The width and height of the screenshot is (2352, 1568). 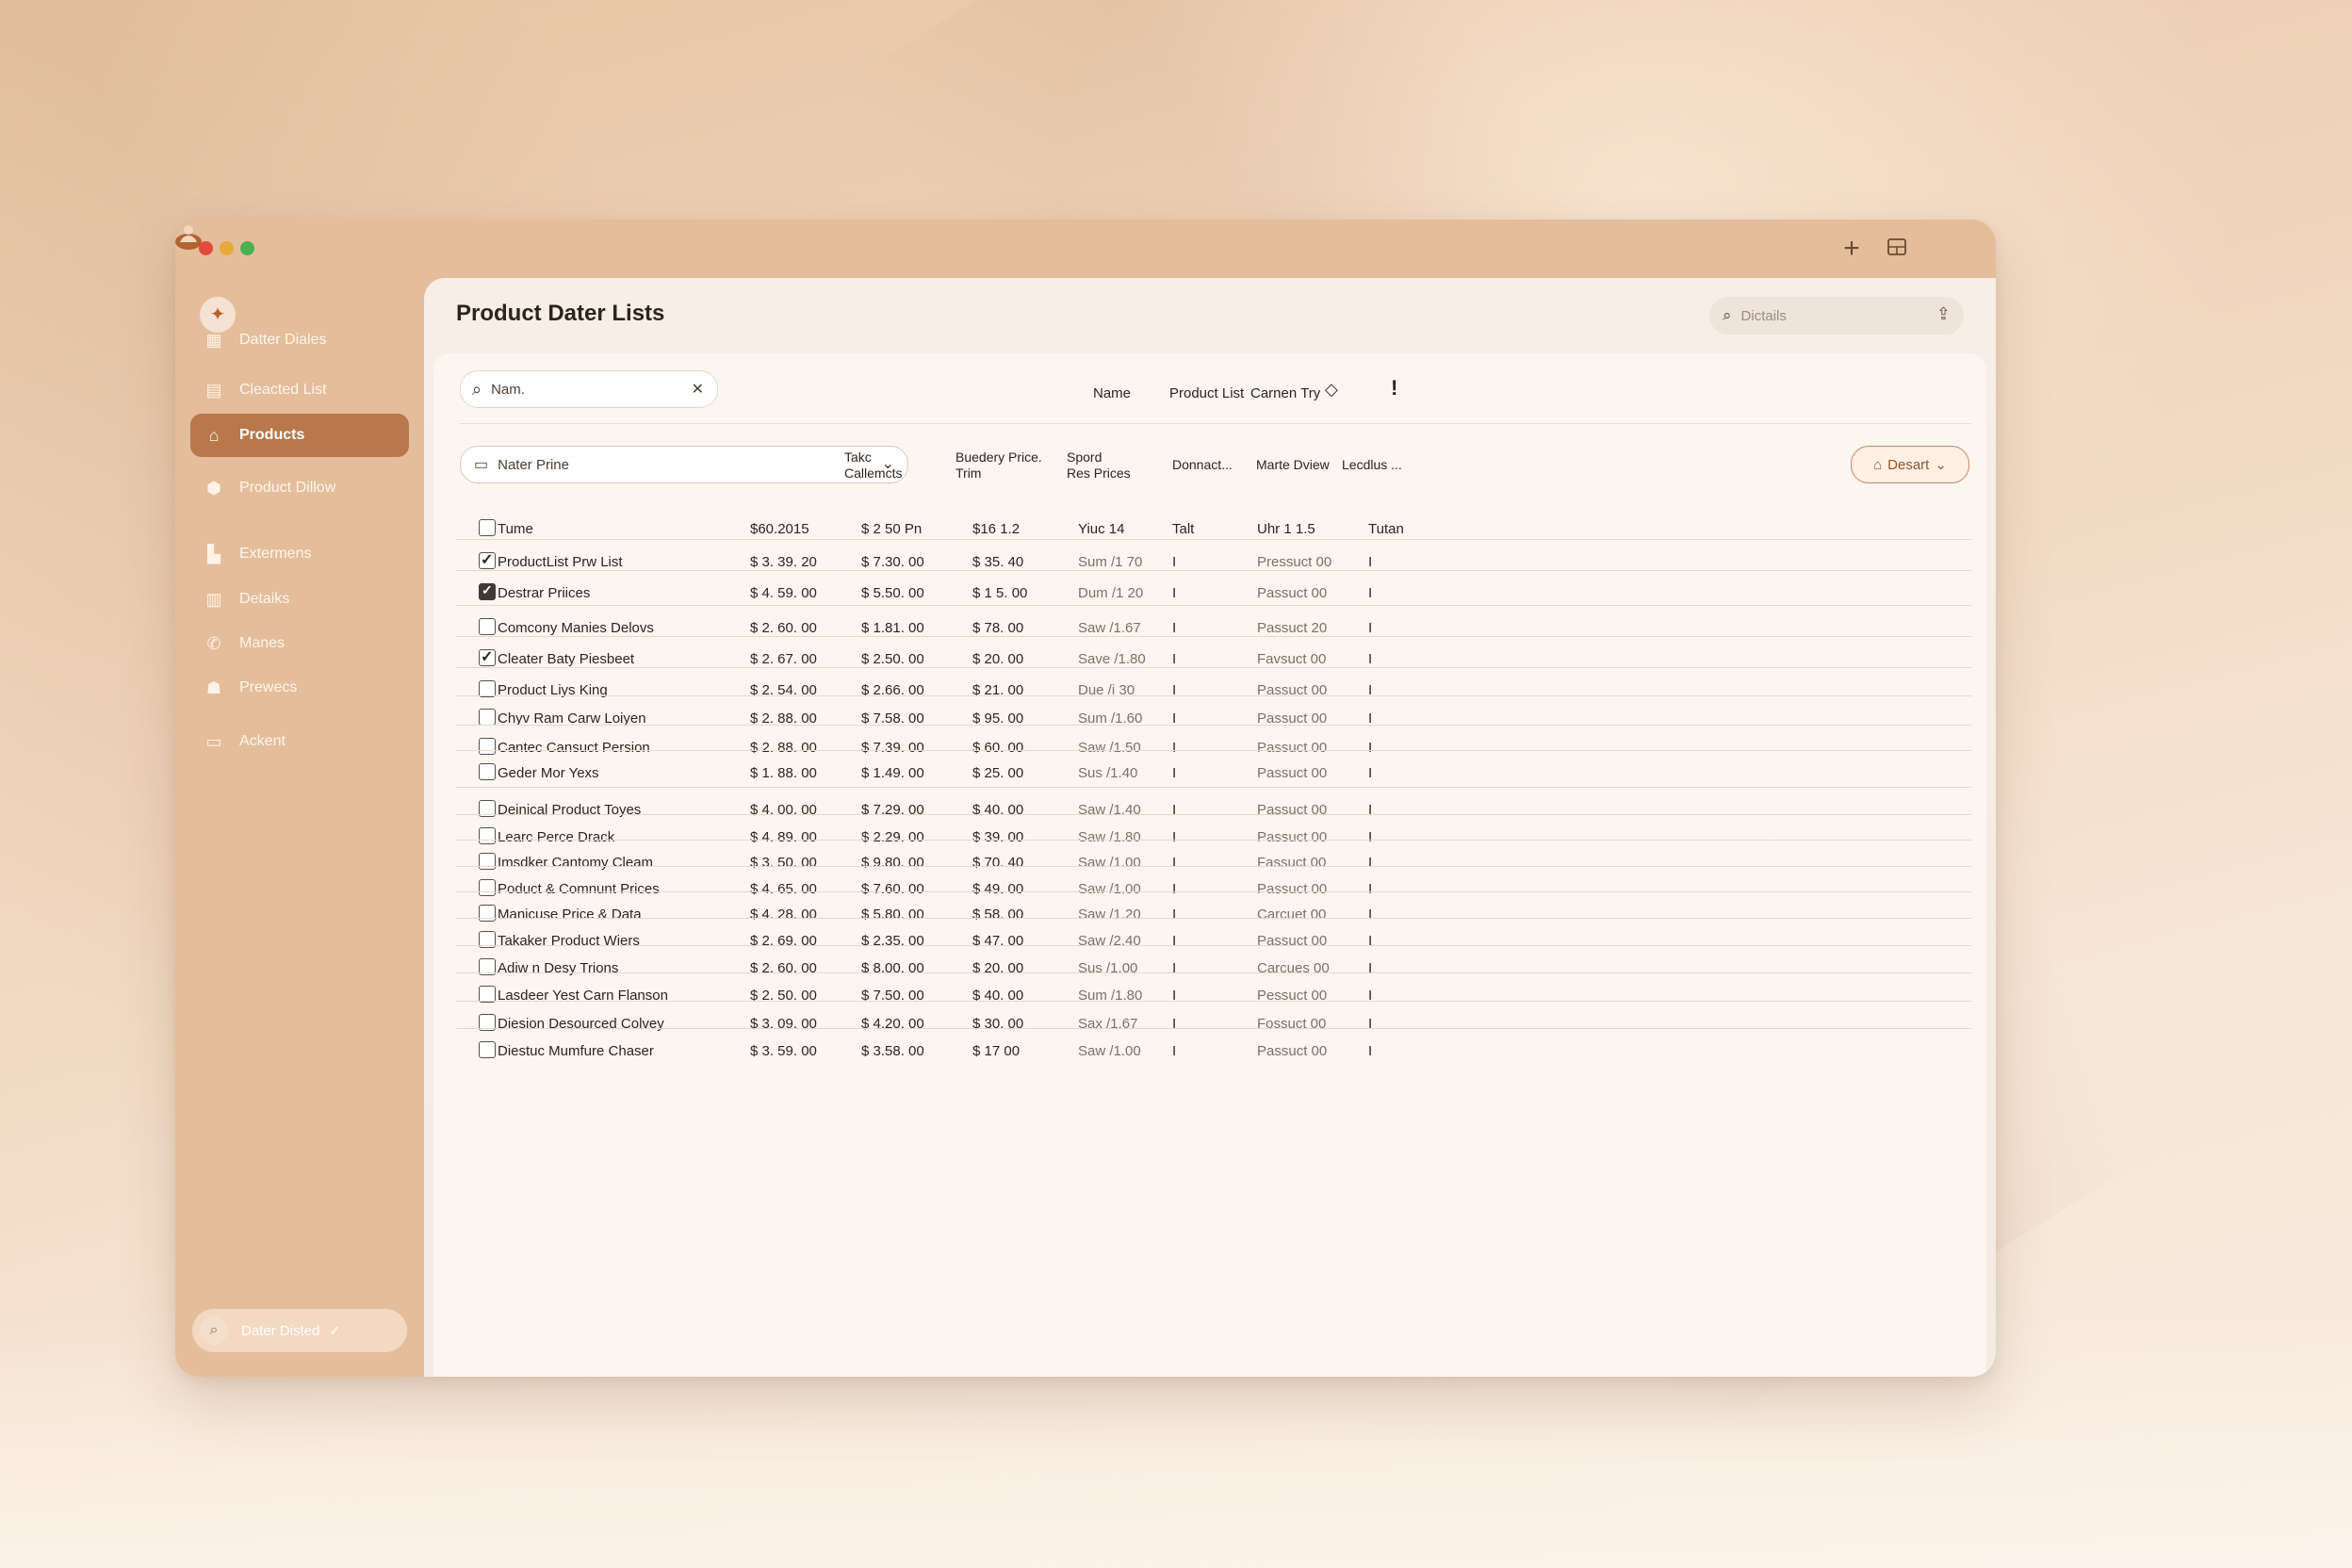 What do you see at coordinates (189, 237) in the screenshot?
I see `user-avatar` at bounding box center [189, 237].